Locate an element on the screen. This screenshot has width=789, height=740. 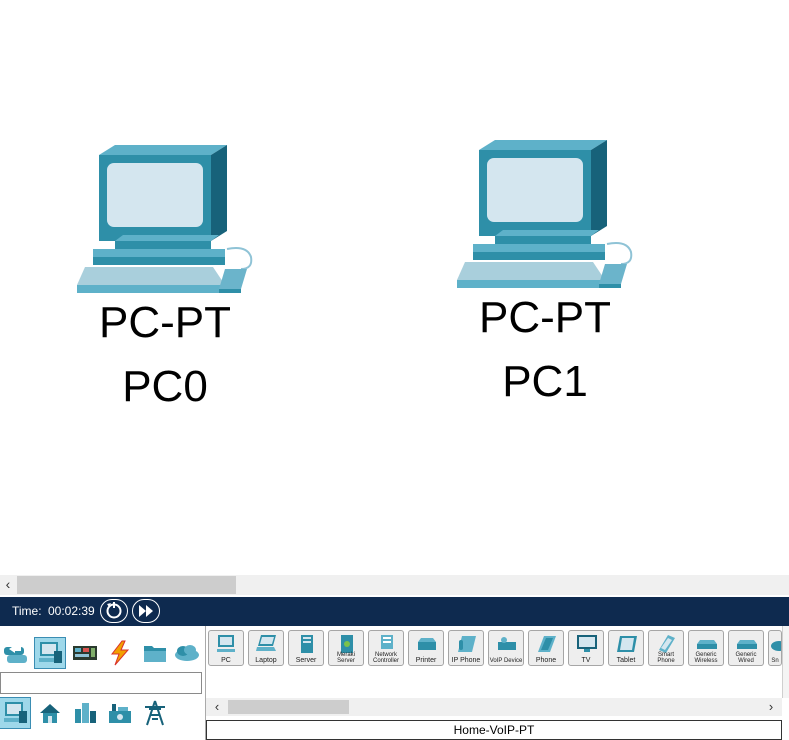
smart-phone-icon is located at coordinates (667, 644).